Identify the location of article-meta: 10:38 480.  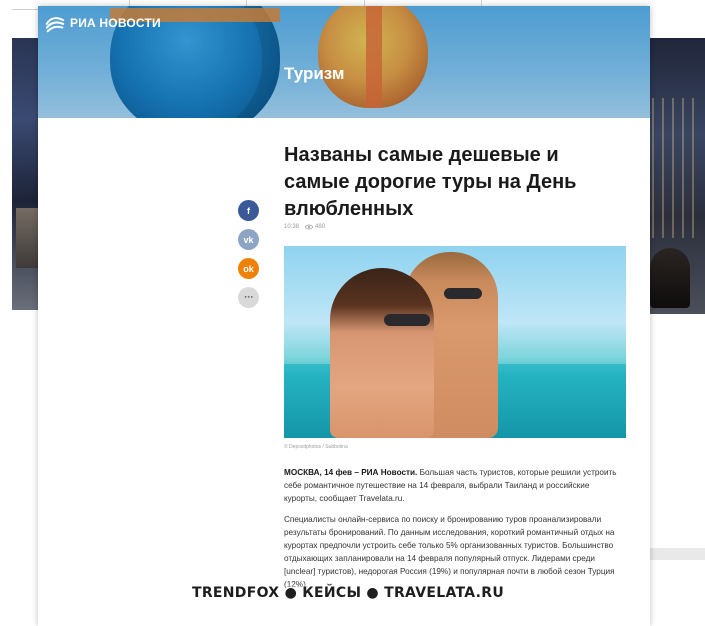
(304, 227).